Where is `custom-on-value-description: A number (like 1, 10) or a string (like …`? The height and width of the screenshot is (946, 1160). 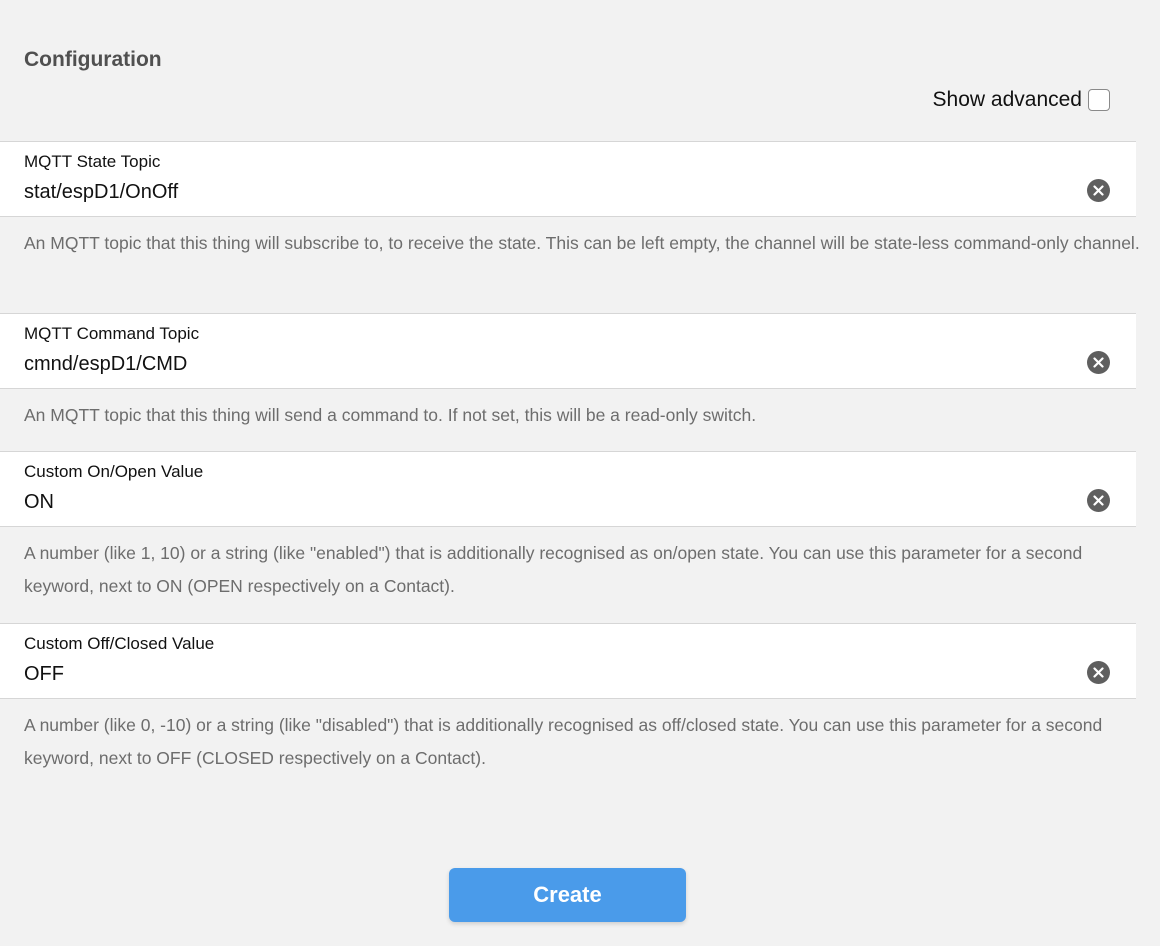
custom-on-value-description: A number (like 1, 10) or a string (like … is located at coordinates (553, 569).